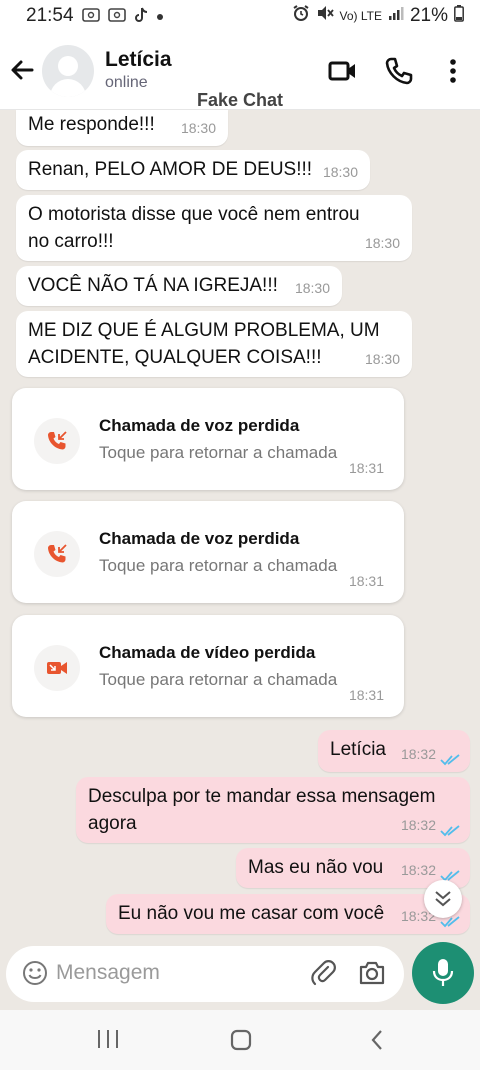 This screenshot has width=480, height=1070. What do you see at coordinates (138, 60) in the screenshot?
I see `contact-name: Letícia` at bounding box center [138, 60].